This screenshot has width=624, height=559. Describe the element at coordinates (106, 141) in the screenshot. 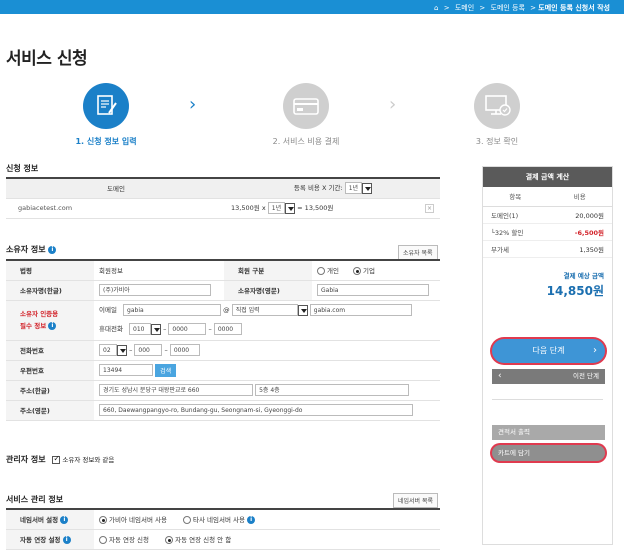

I see `step-1-label: 1. 신청 정보 입력` at that location.